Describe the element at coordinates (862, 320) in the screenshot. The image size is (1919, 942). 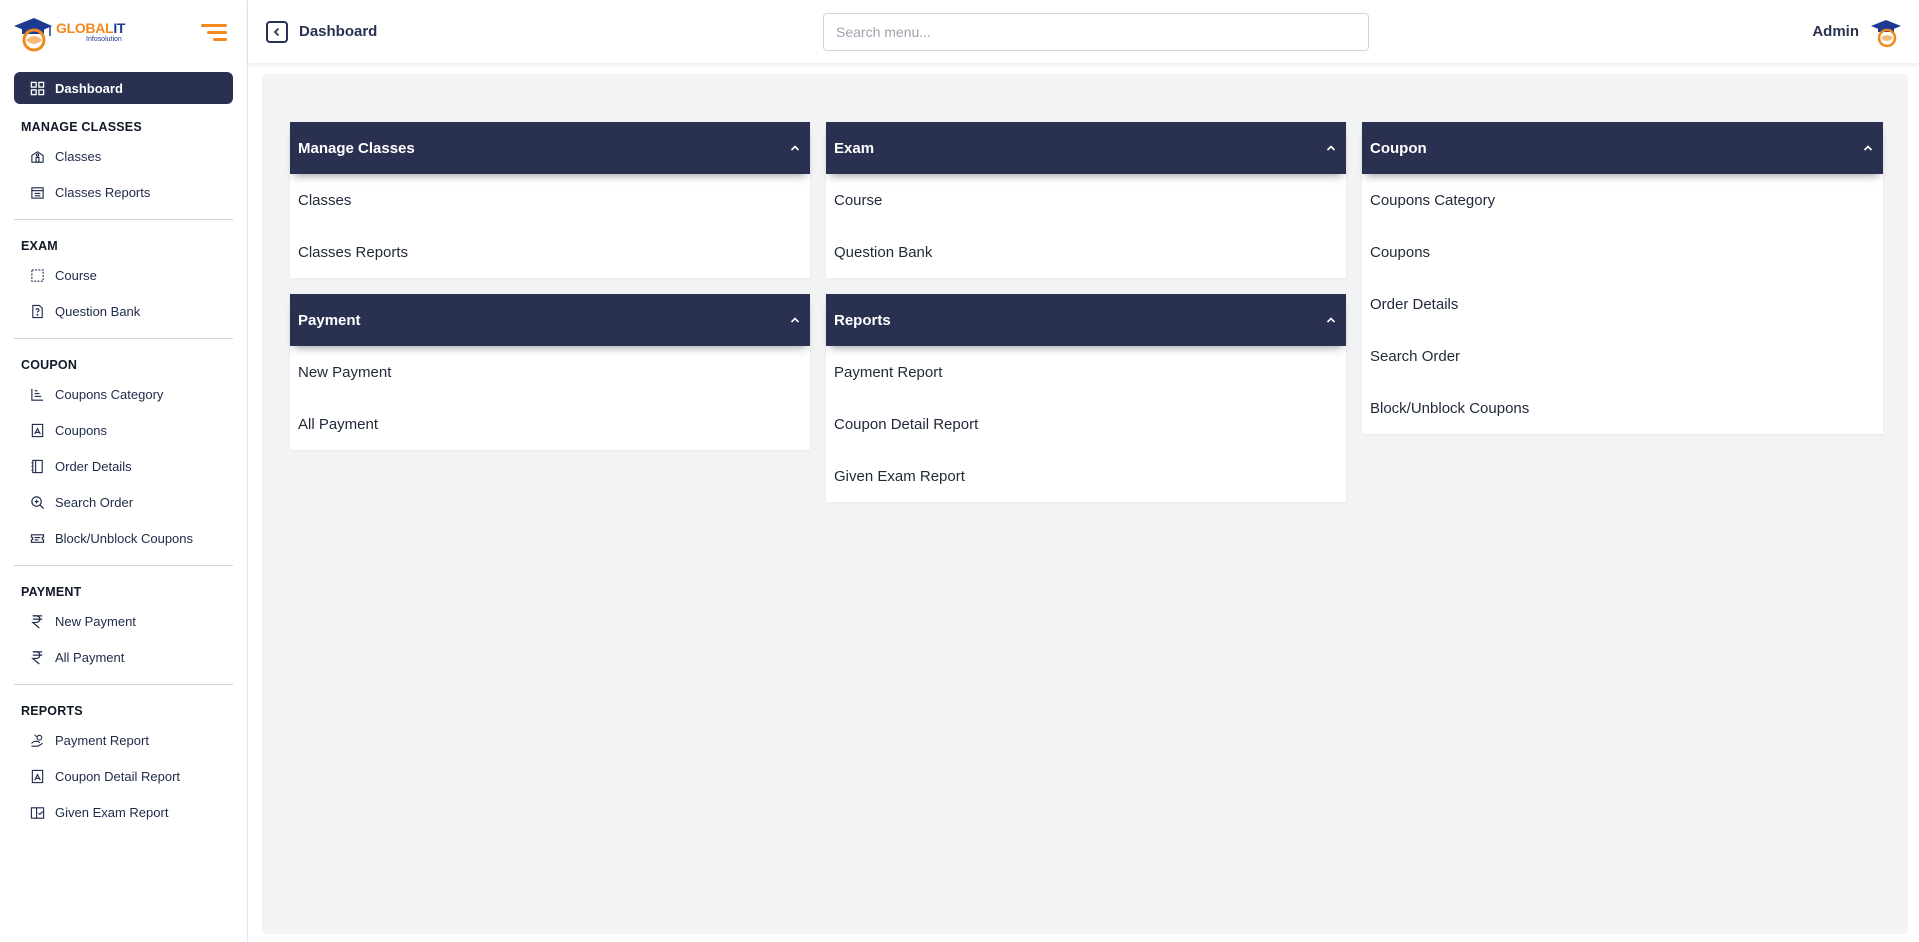
I see `card-title: Reports` at that location.